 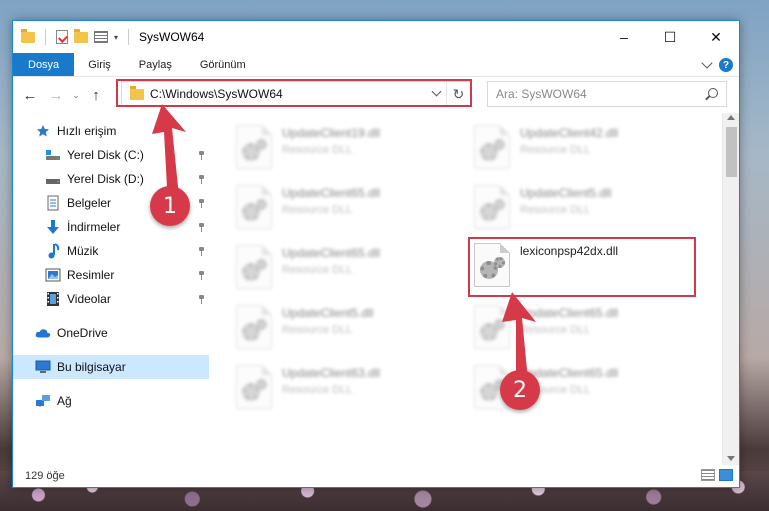 What do you see at coordinates (170, 206) in the screenshot?
I see `step-1-badge: 1` at bounding box center [170, 206].